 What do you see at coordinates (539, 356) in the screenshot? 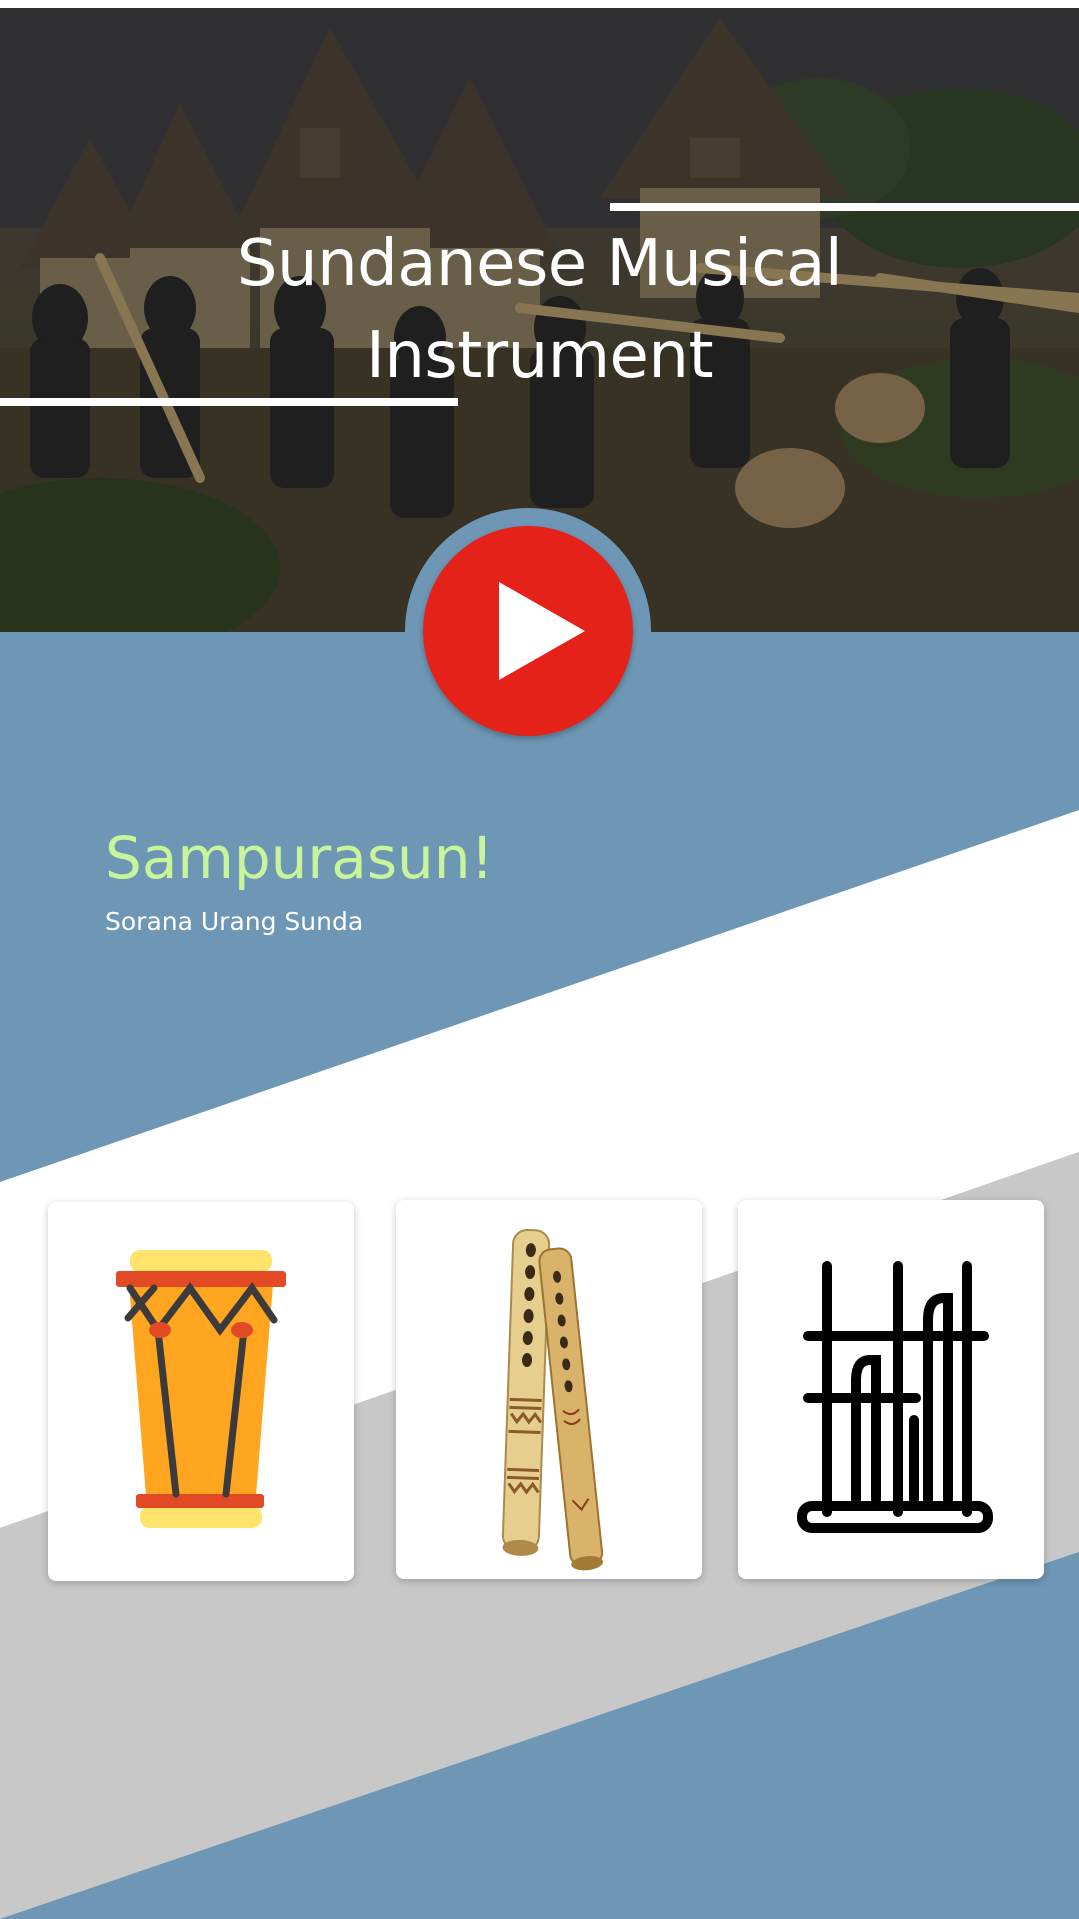
I see `title-line-2: Instrument` at bounding box center [539, 356].